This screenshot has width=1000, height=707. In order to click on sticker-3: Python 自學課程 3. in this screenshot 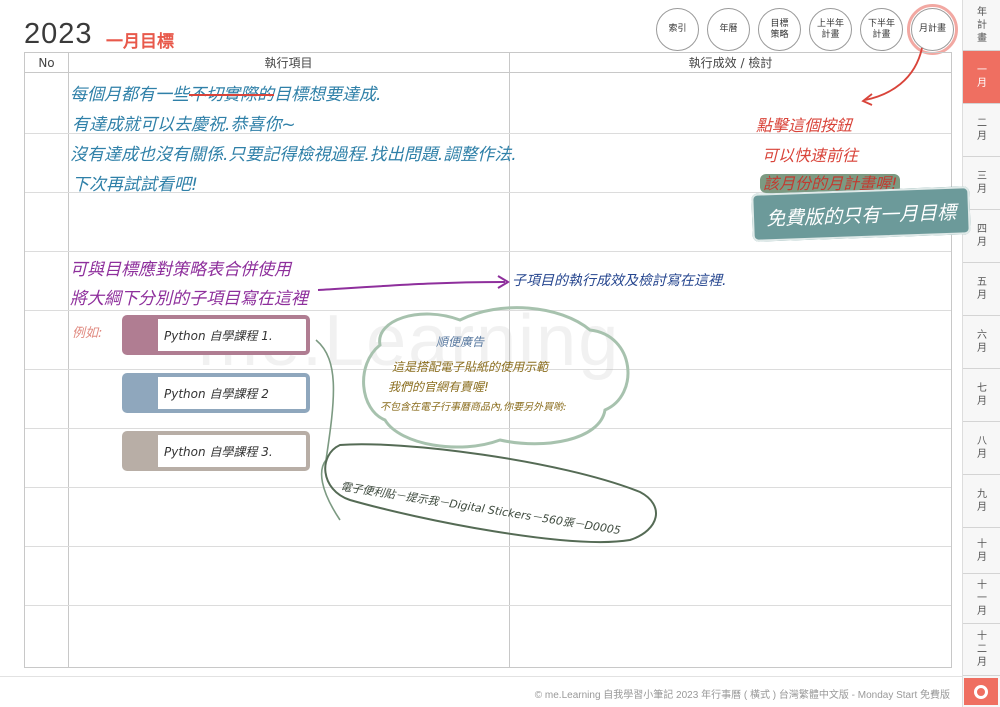, I will do `click(216, 451)`.